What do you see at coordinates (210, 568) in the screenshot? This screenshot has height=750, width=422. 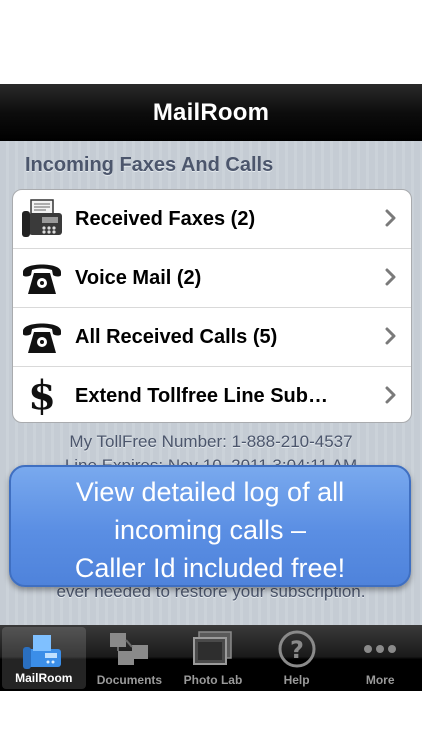 I see `promo-line-3: Caller Id included free!` at bounding box center [210, 568].